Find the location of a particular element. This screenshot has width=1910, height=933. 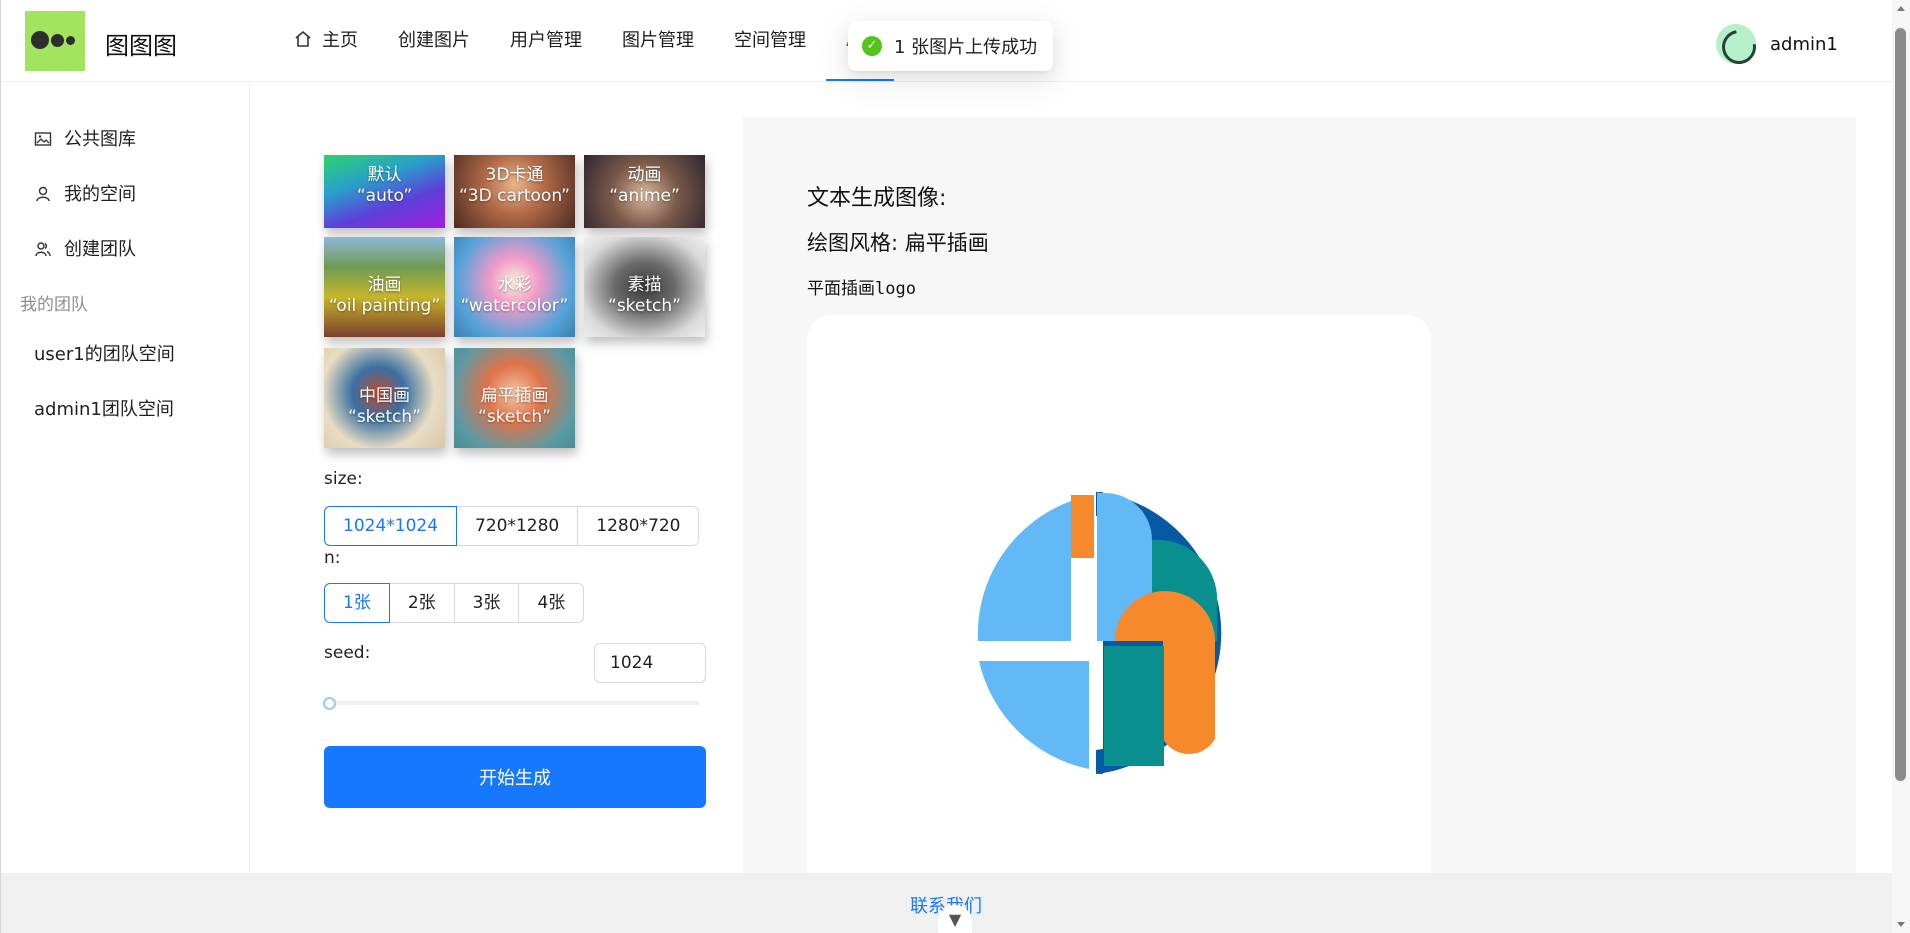

style-name: 中国画 is located at coordinates (384, 396).